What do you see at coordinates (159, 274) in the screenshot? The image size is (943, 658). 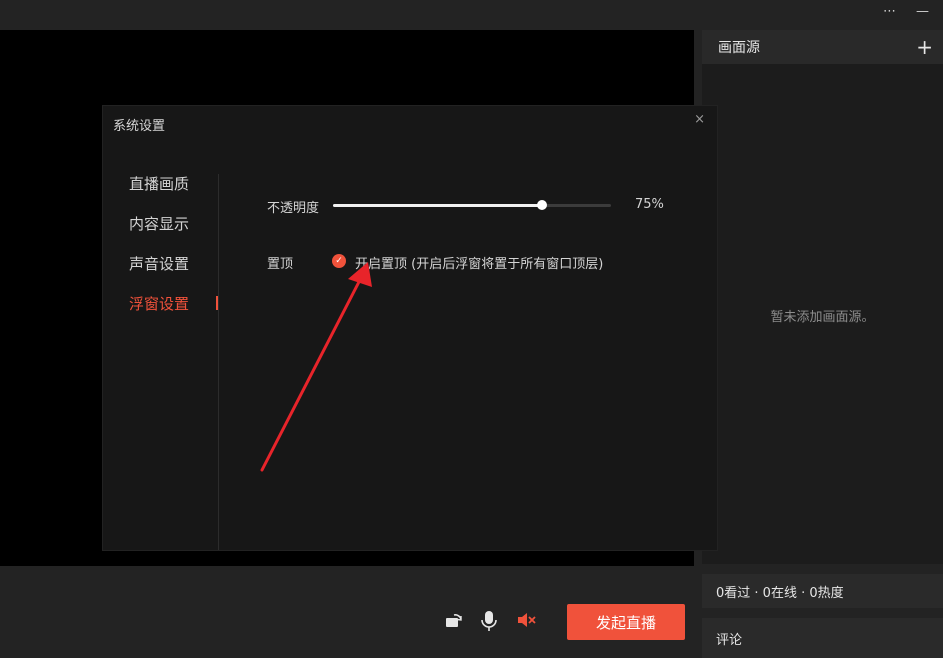 I see `nav-item-sound-settings: 声音设置` at bounding box center [159, 274].